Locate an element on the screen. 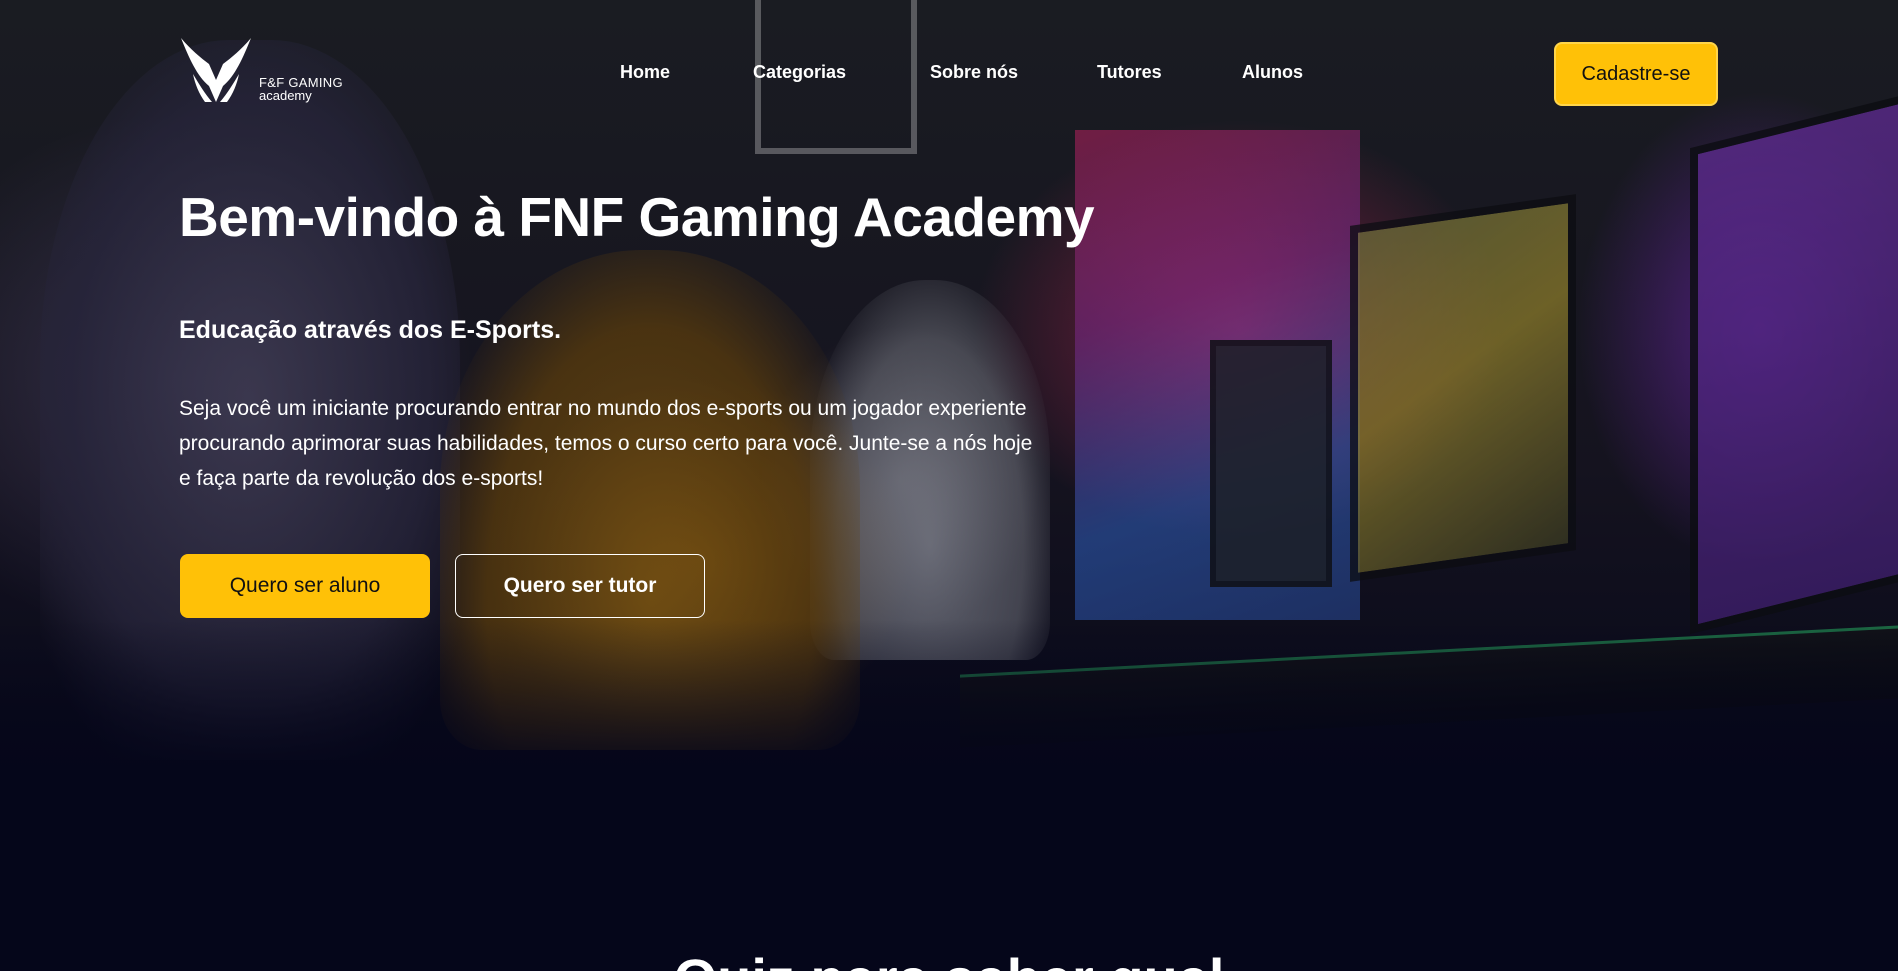 This screenshot has height=971, width=1898. event-banner-background is located at coordinates (1217, 375).